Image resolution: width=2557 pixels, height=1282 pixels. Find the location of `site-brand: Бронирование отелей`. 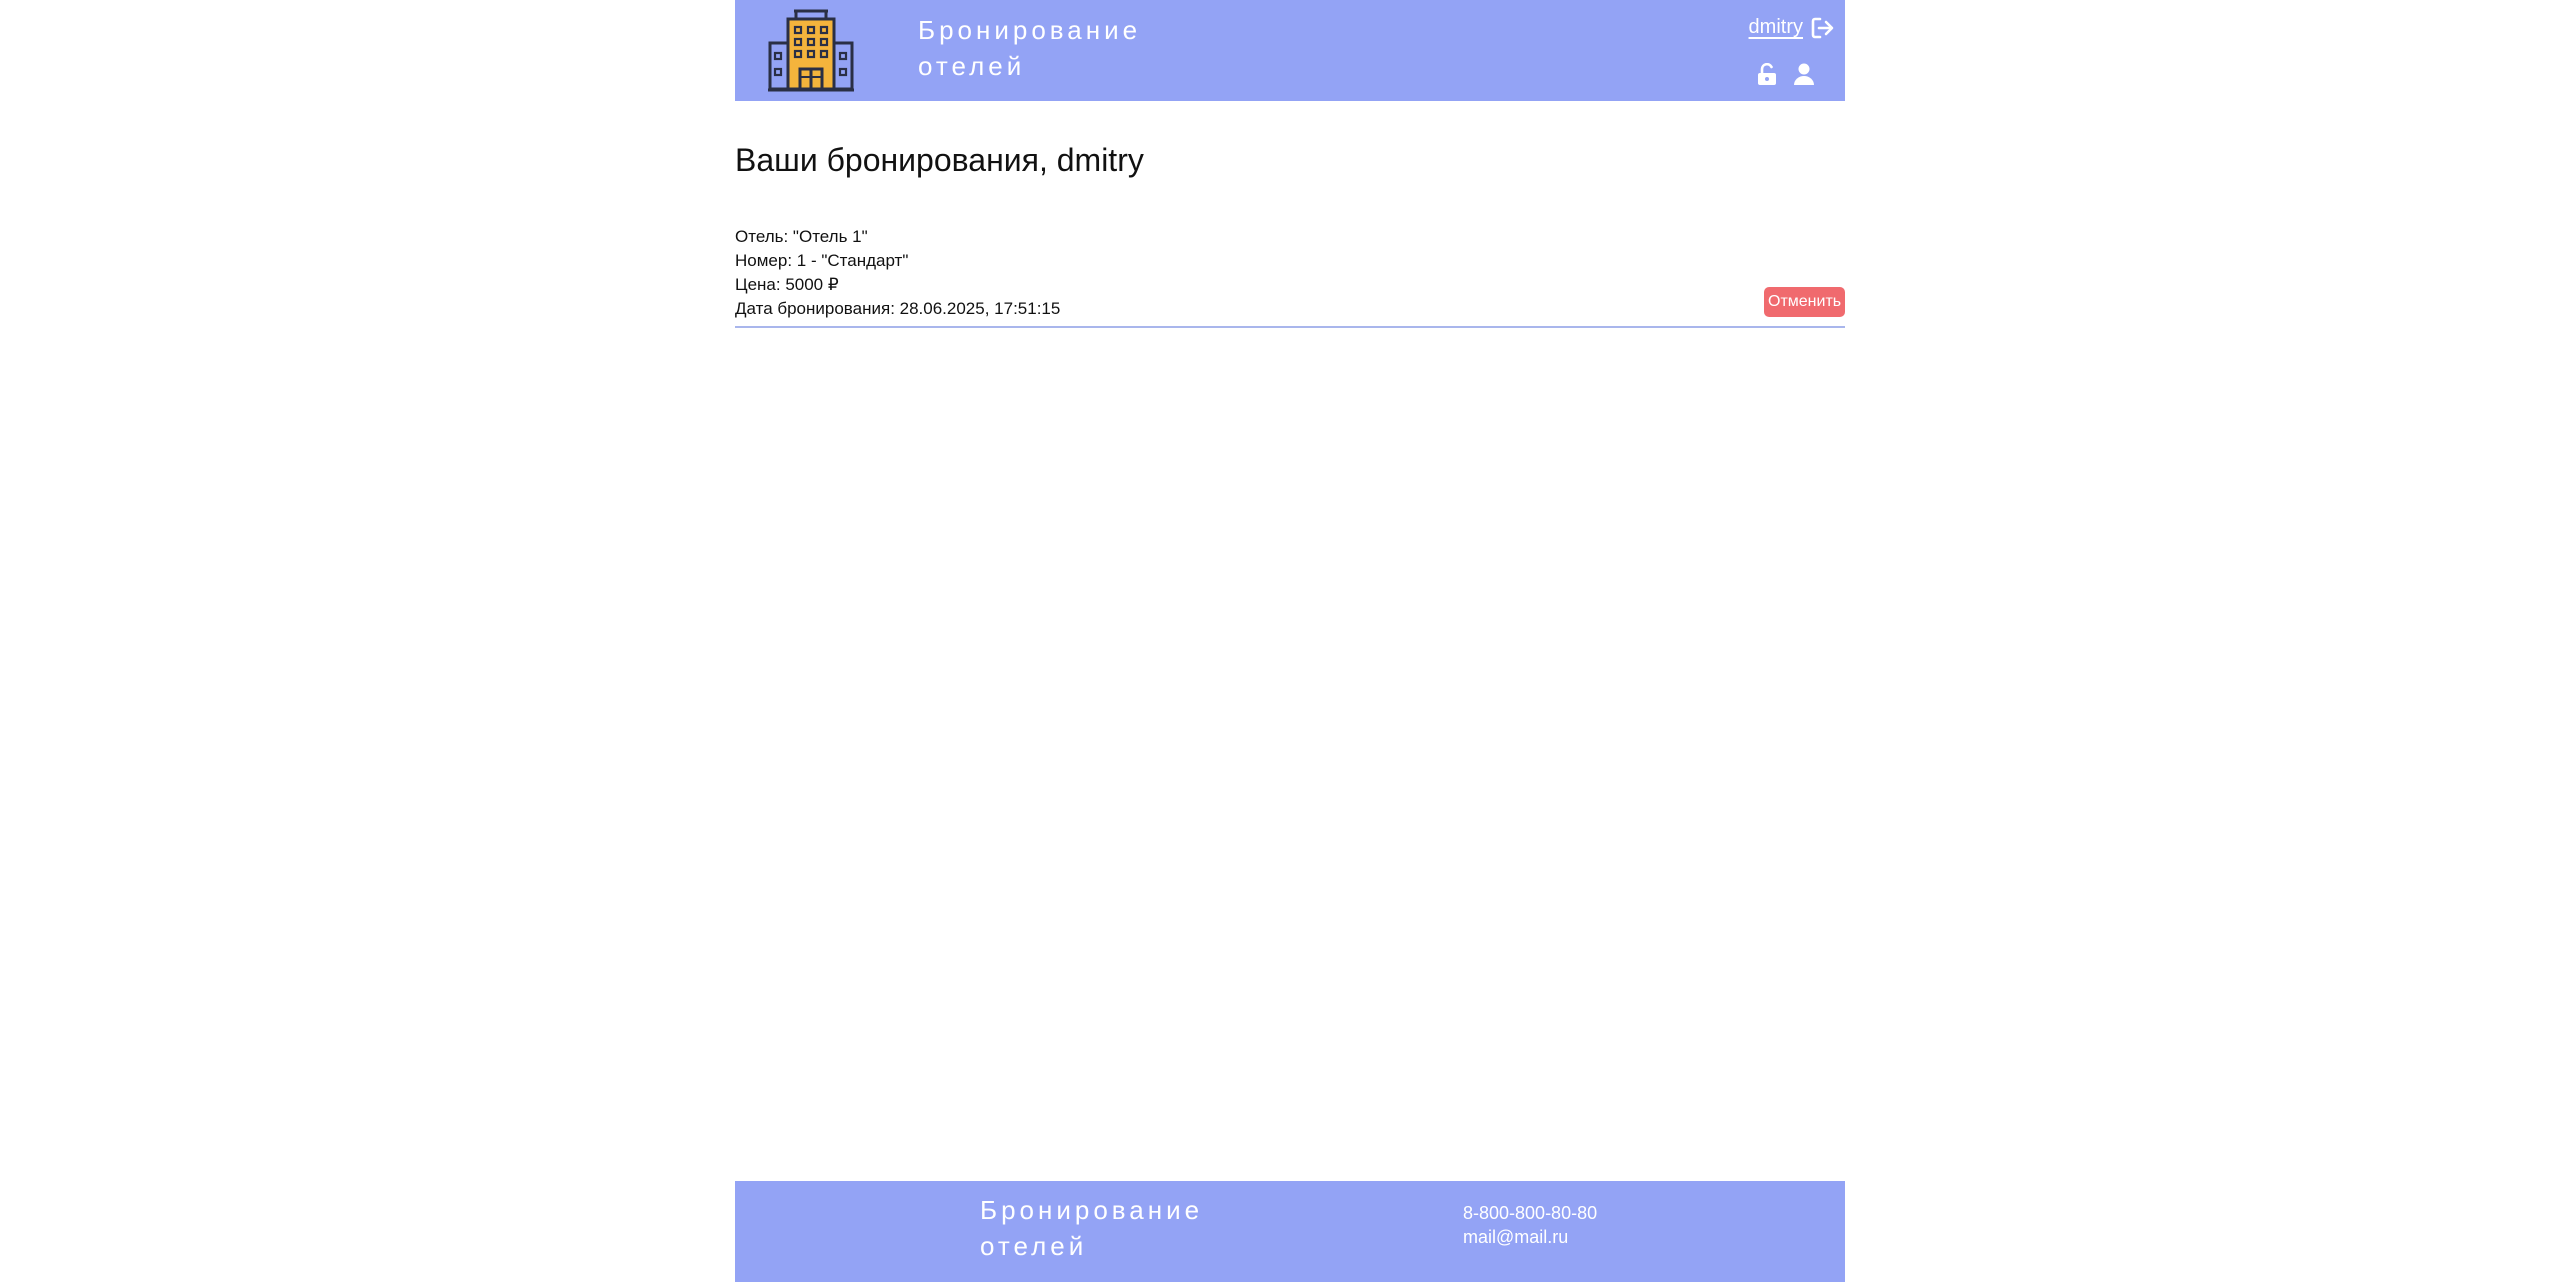

site-brand: Бронирование отелей is located at coordinates (1058, 48).